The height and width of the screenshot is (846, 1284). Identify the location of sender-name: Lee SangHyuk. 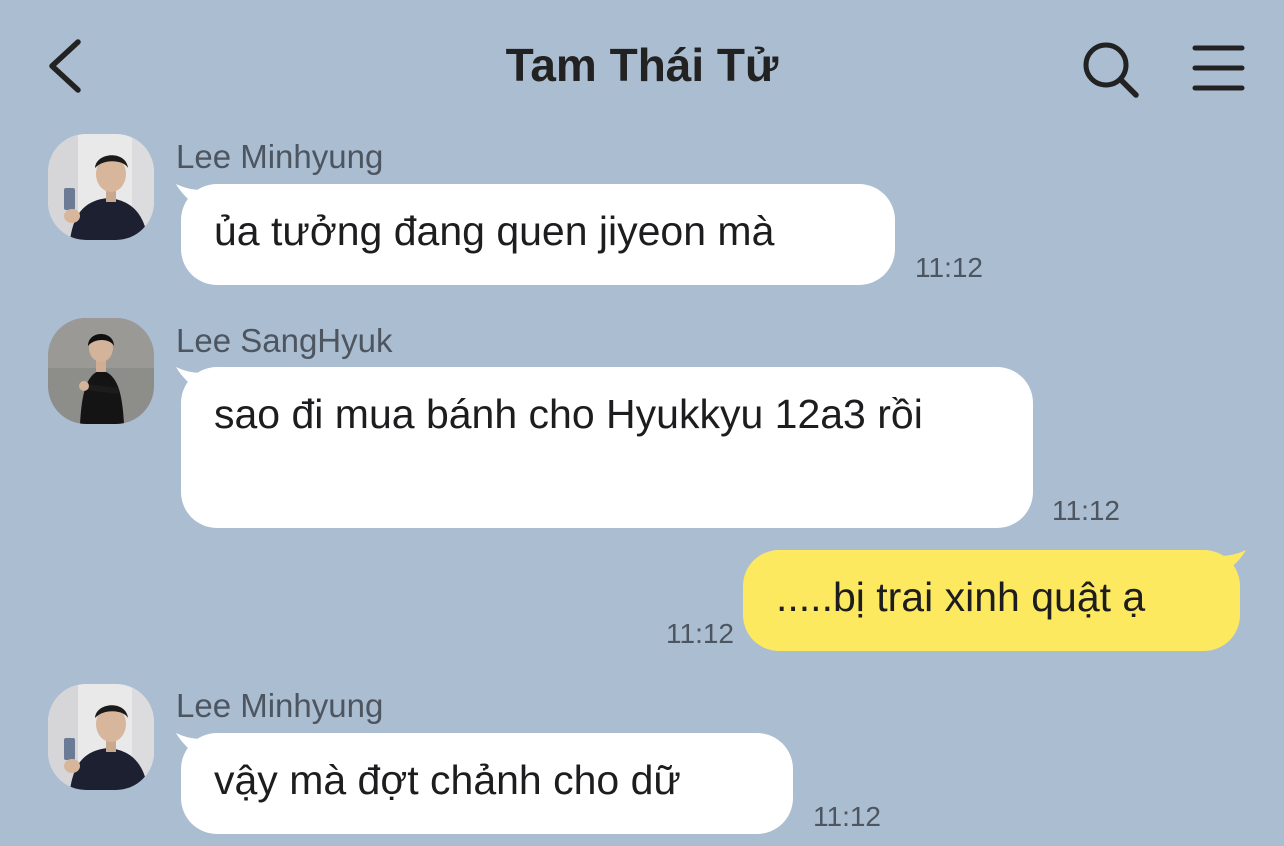
(284, 340).